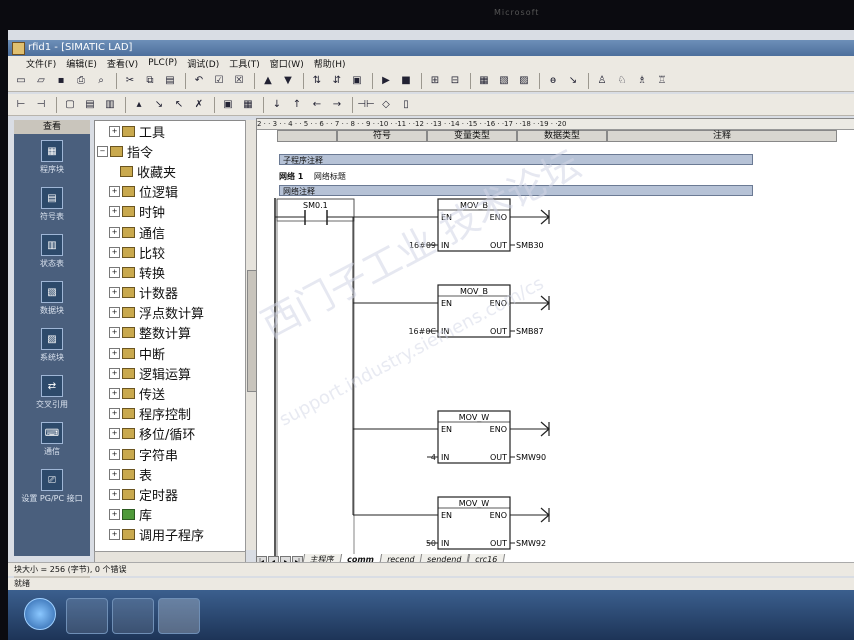 The image size is (854, 640). What do you see at coordinates (622, 81) in the screenshot?
I see `unlock-icon: ♘` at bounding box center [622, 81].